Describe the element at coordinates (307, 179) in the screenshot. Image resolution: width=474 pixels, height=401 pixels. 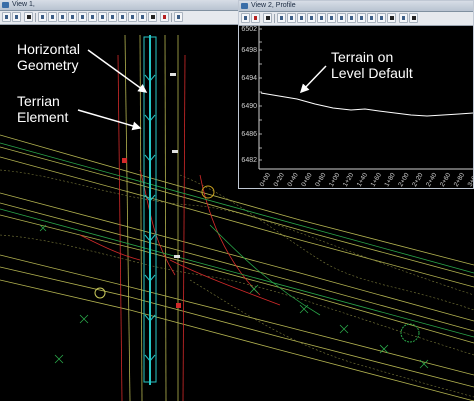
I see `profile-x-tick: 0+60` at that location.